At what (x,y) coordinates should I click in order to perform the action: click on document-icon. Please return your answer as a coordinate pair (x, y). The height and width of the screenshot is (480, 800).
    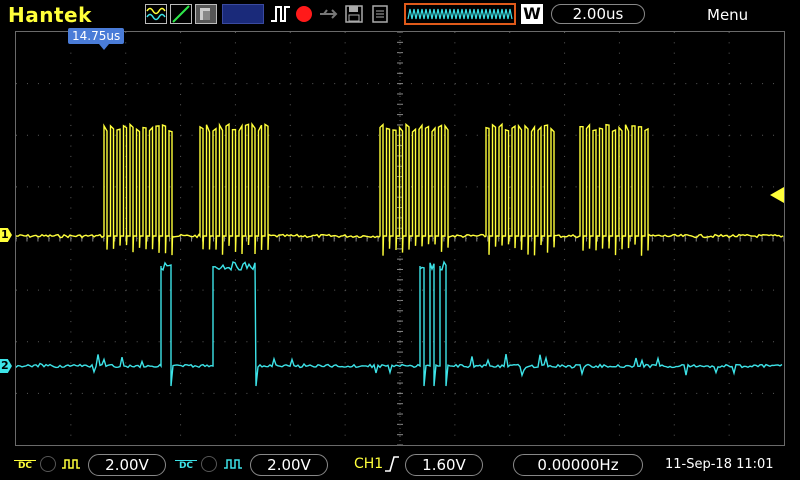
    Looking at the image, I should click on (381, 14).